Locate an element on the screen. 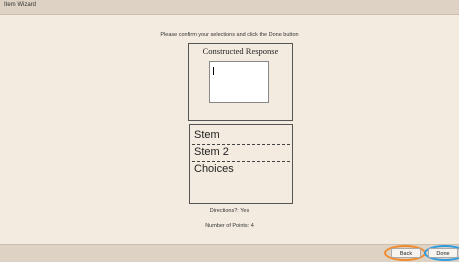  window-title: Item Wizard is located at coordinates (20, 5).